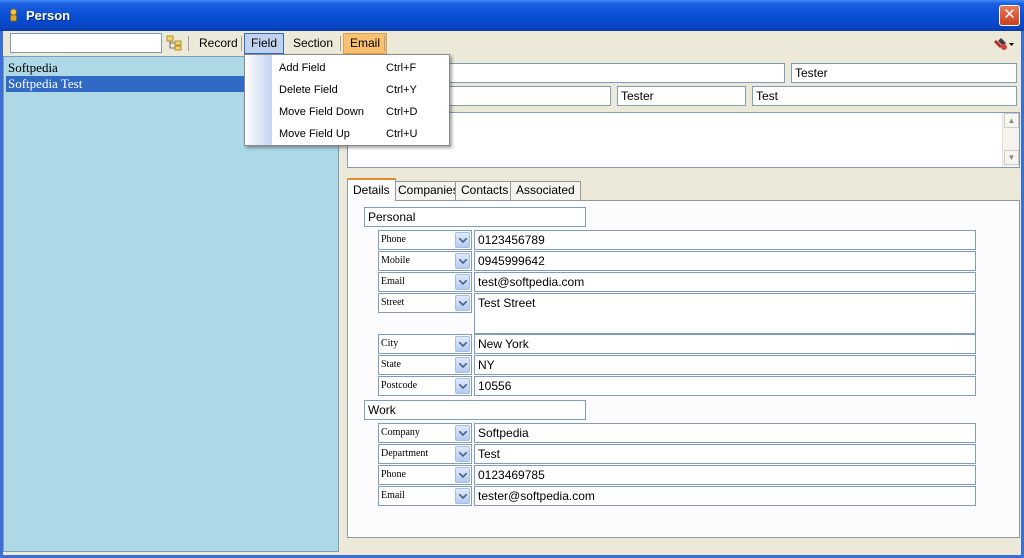 This screenshot has height=558, width=1024. What do you see at coordinates (313, 43) in the screenshot?
I see `menu-section: Section` at bounding box center [313, 43].